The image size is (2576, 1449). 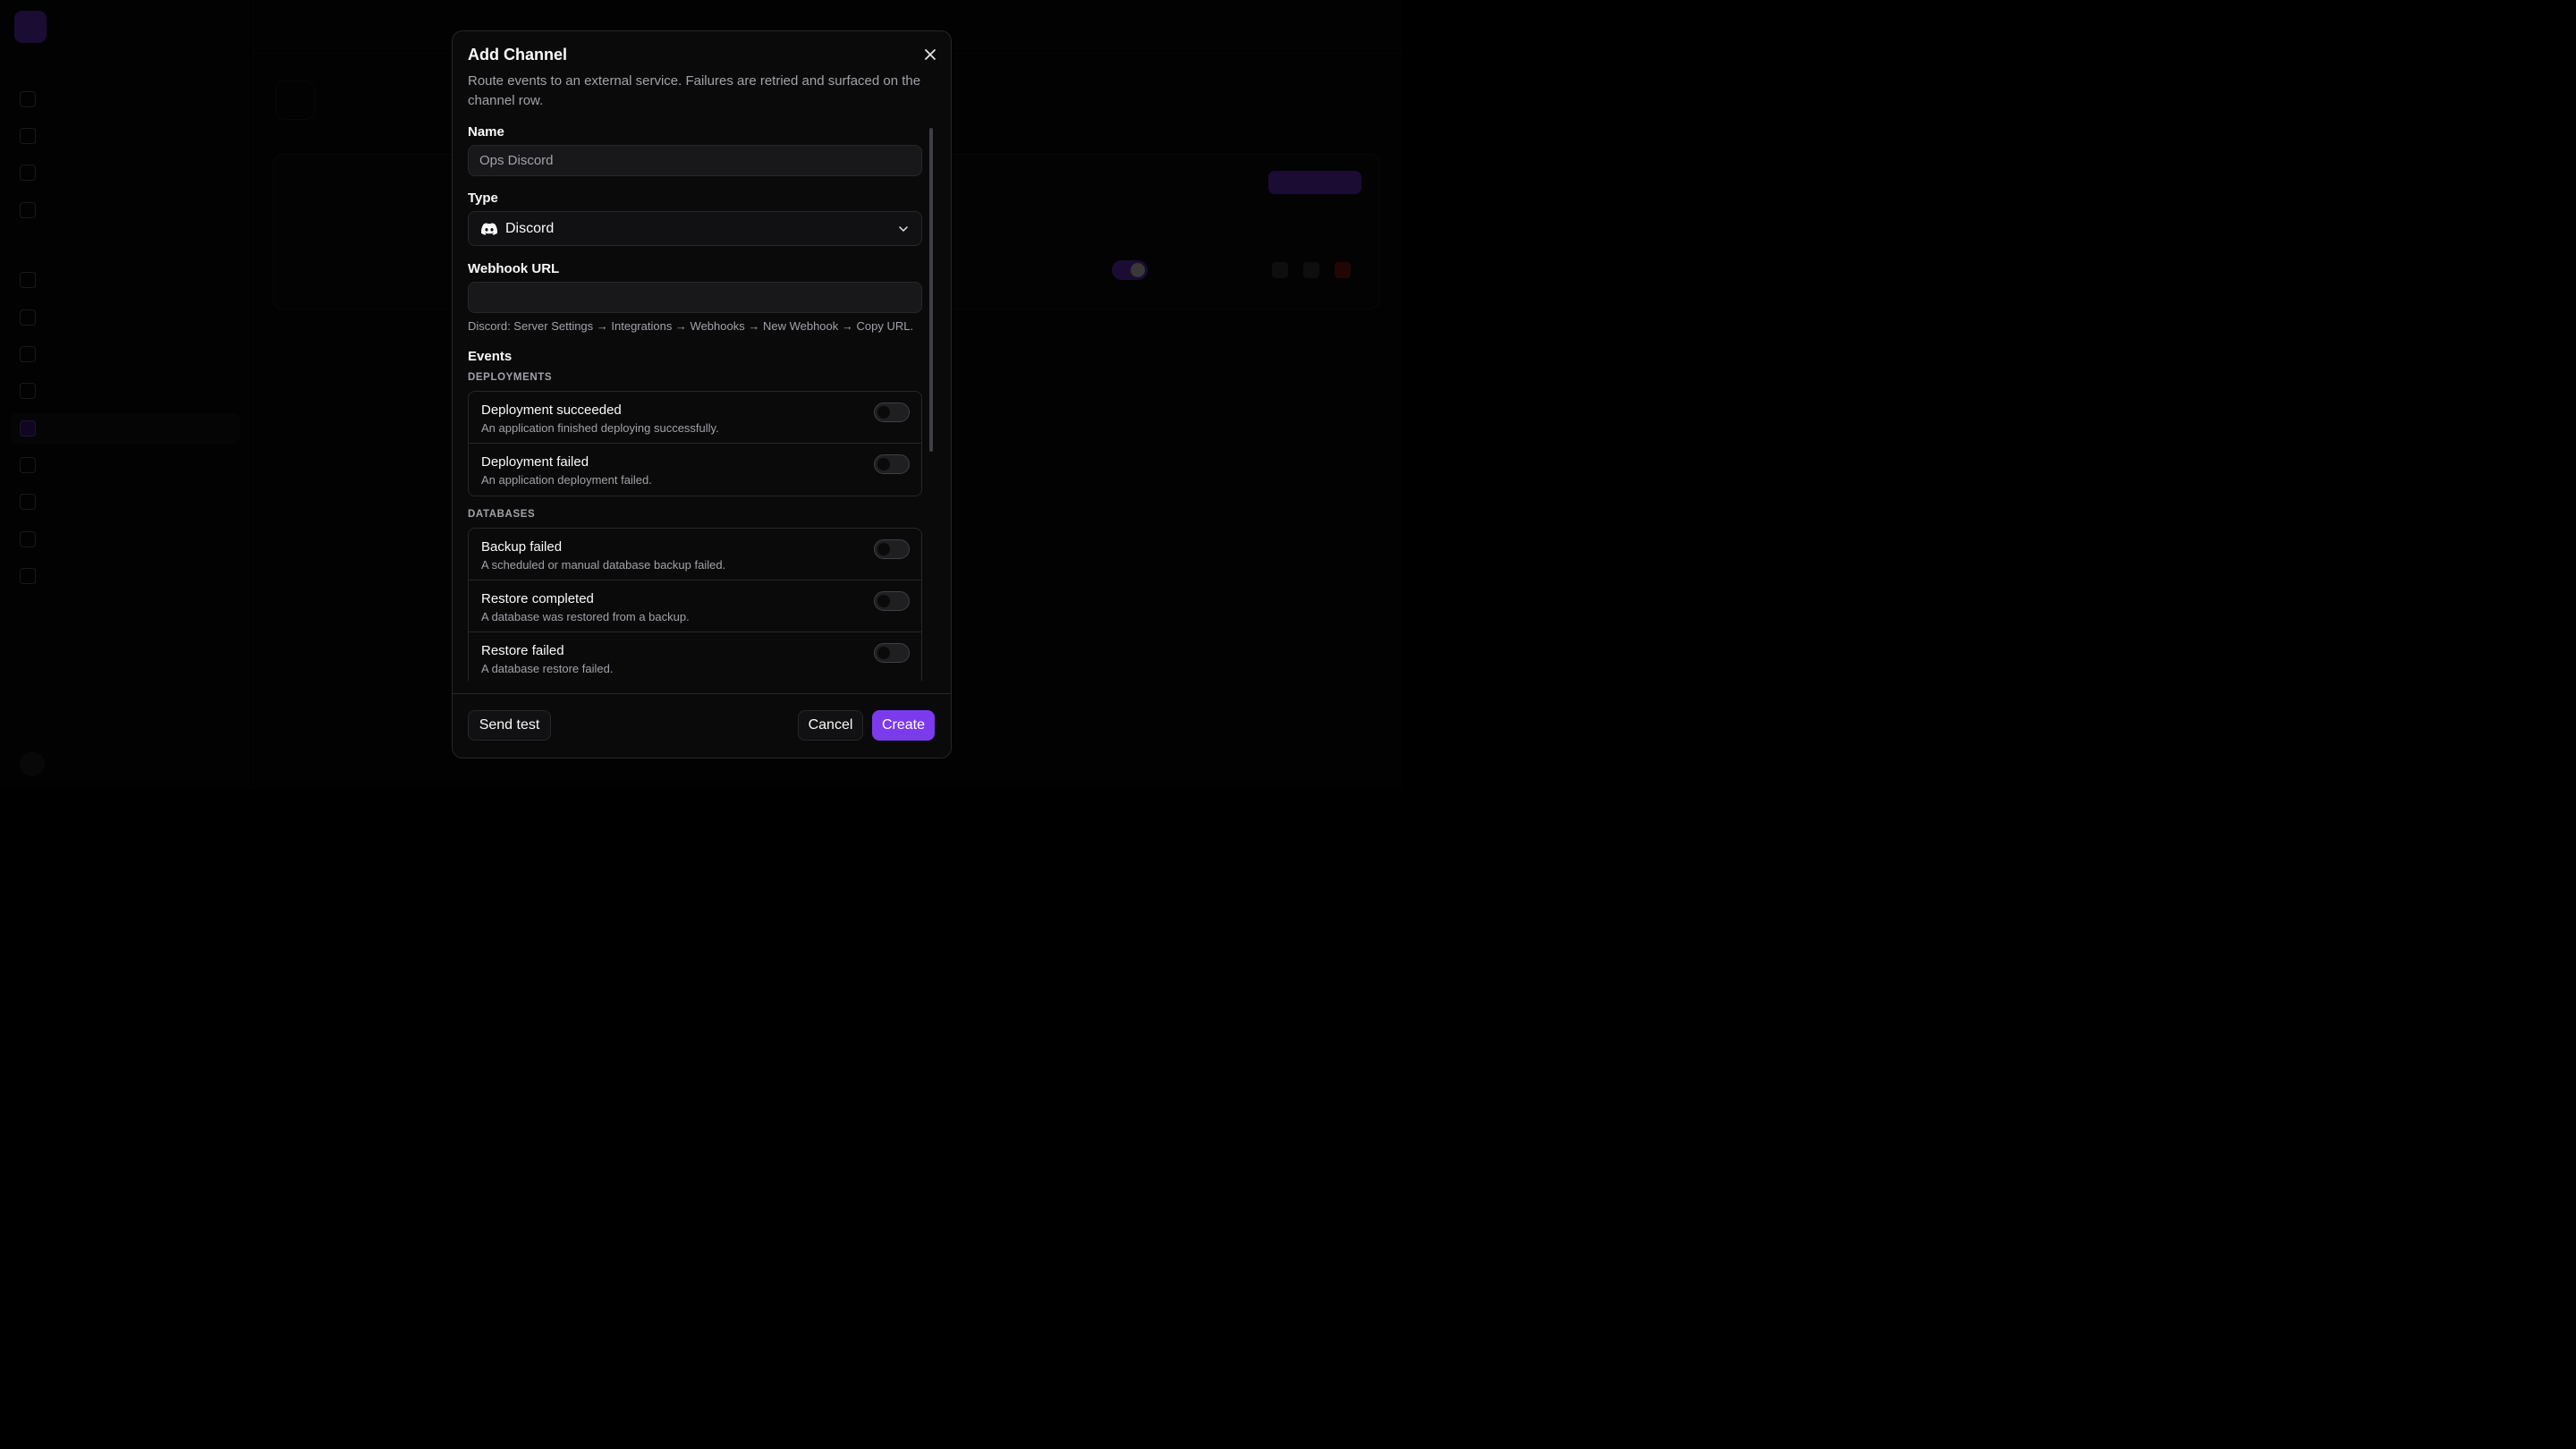 What do you see at coordinates (566, 480) in the screenshot?
I see `event-description: An application deployment failed.` at bounding box center [566, 480].